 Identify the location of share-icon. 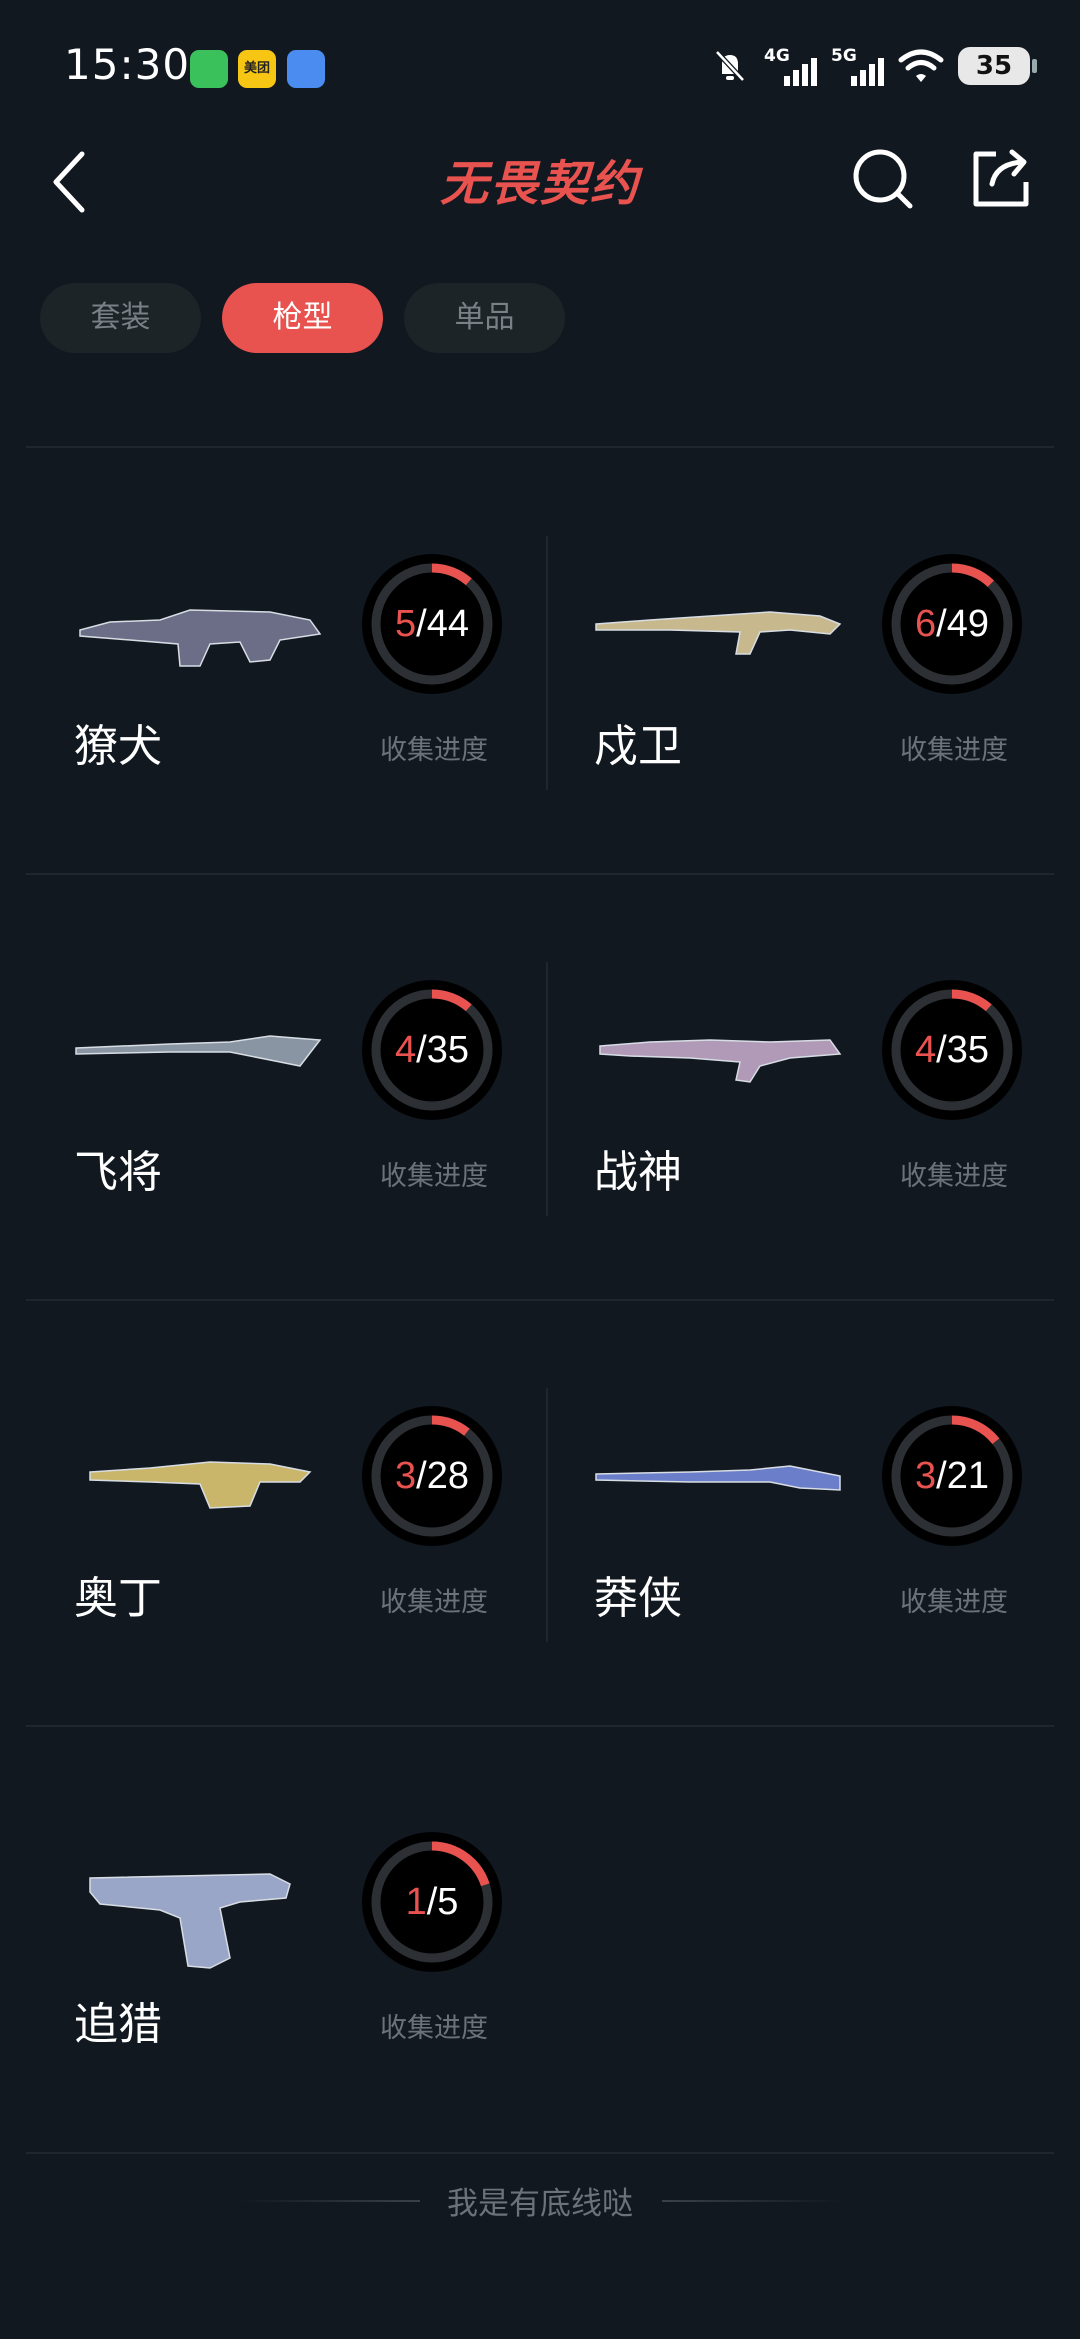
(1001, 178).